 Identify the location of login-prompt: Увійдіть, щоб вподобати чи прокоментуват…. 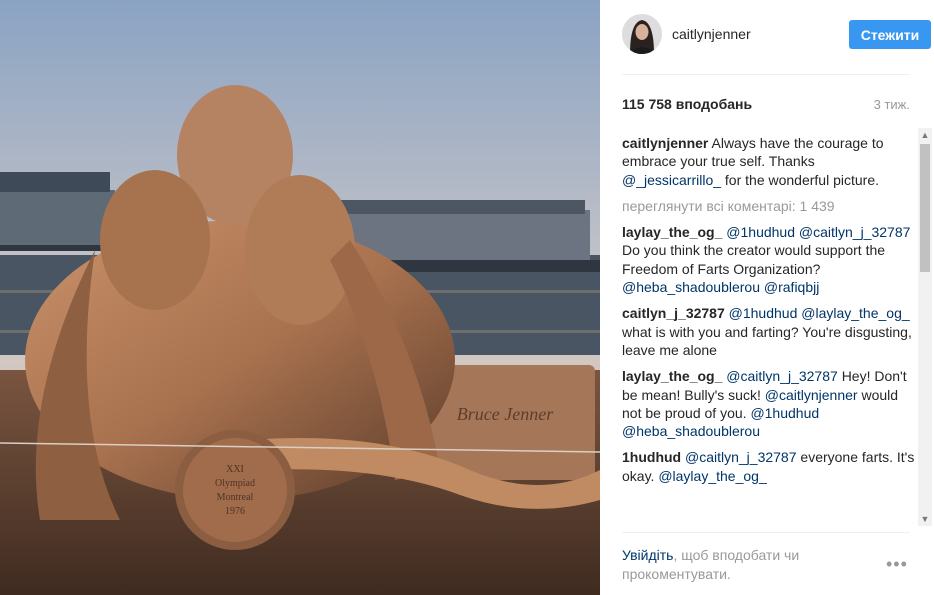
(752, 565).